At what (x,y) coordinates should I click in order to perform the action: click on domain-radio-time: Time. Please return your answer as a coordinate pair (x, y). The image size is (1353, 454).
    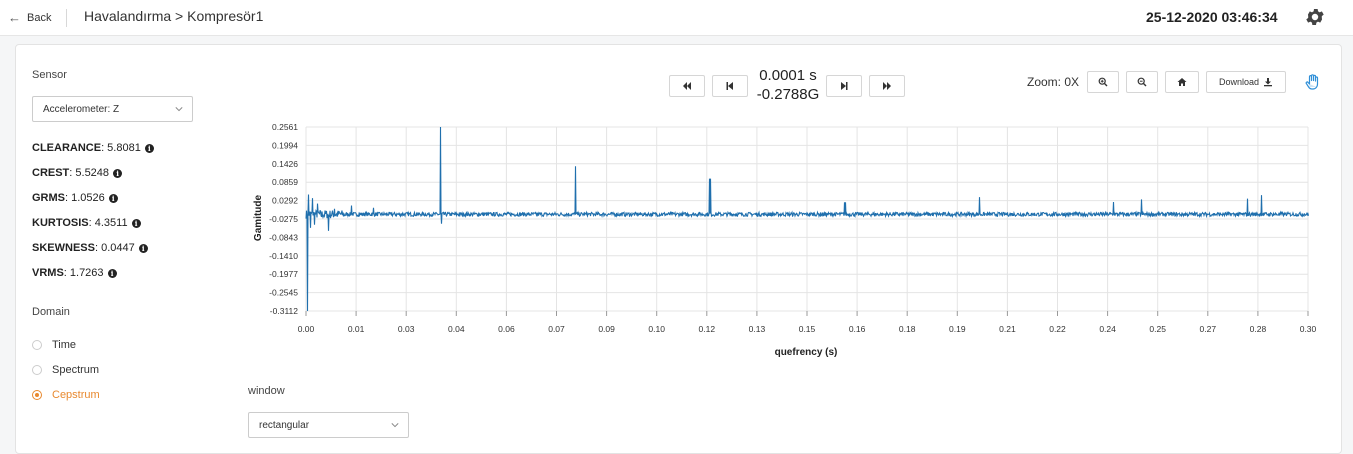
    Looking at the image, I should click on (54, 345).